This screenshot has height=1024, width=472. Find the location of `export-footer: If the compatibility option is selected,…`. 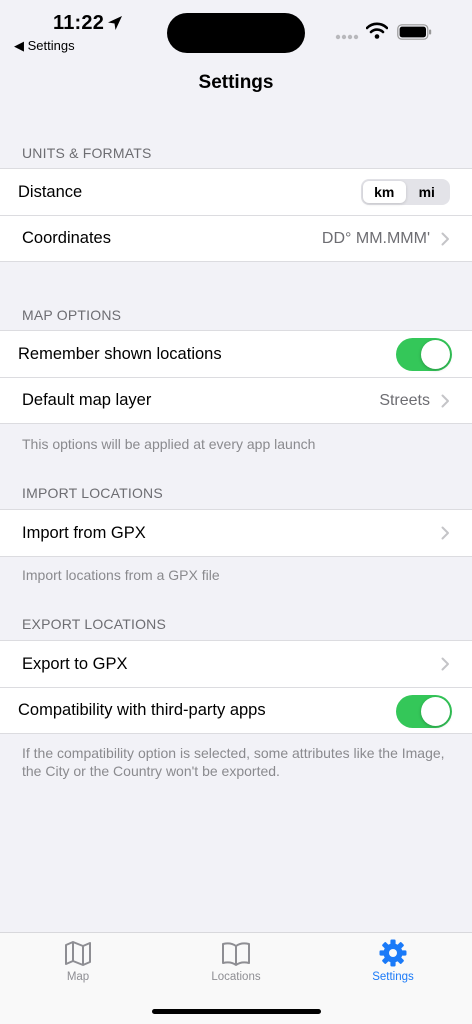

export-footer: If the compatibility option is selected,… is located at coordinates (233, 762).